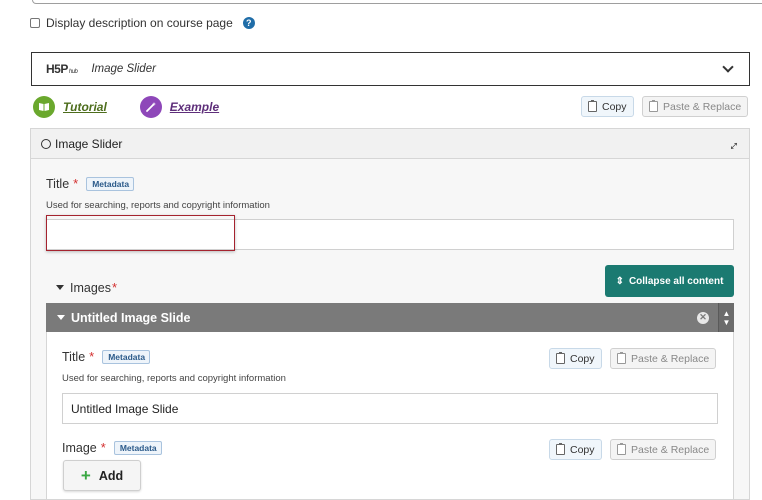 The height and width of the screenshot is (500, 762). Describe the element at coordinates (727, 313) in the screenshot. I see `move-up-icon: ▲` at that location.